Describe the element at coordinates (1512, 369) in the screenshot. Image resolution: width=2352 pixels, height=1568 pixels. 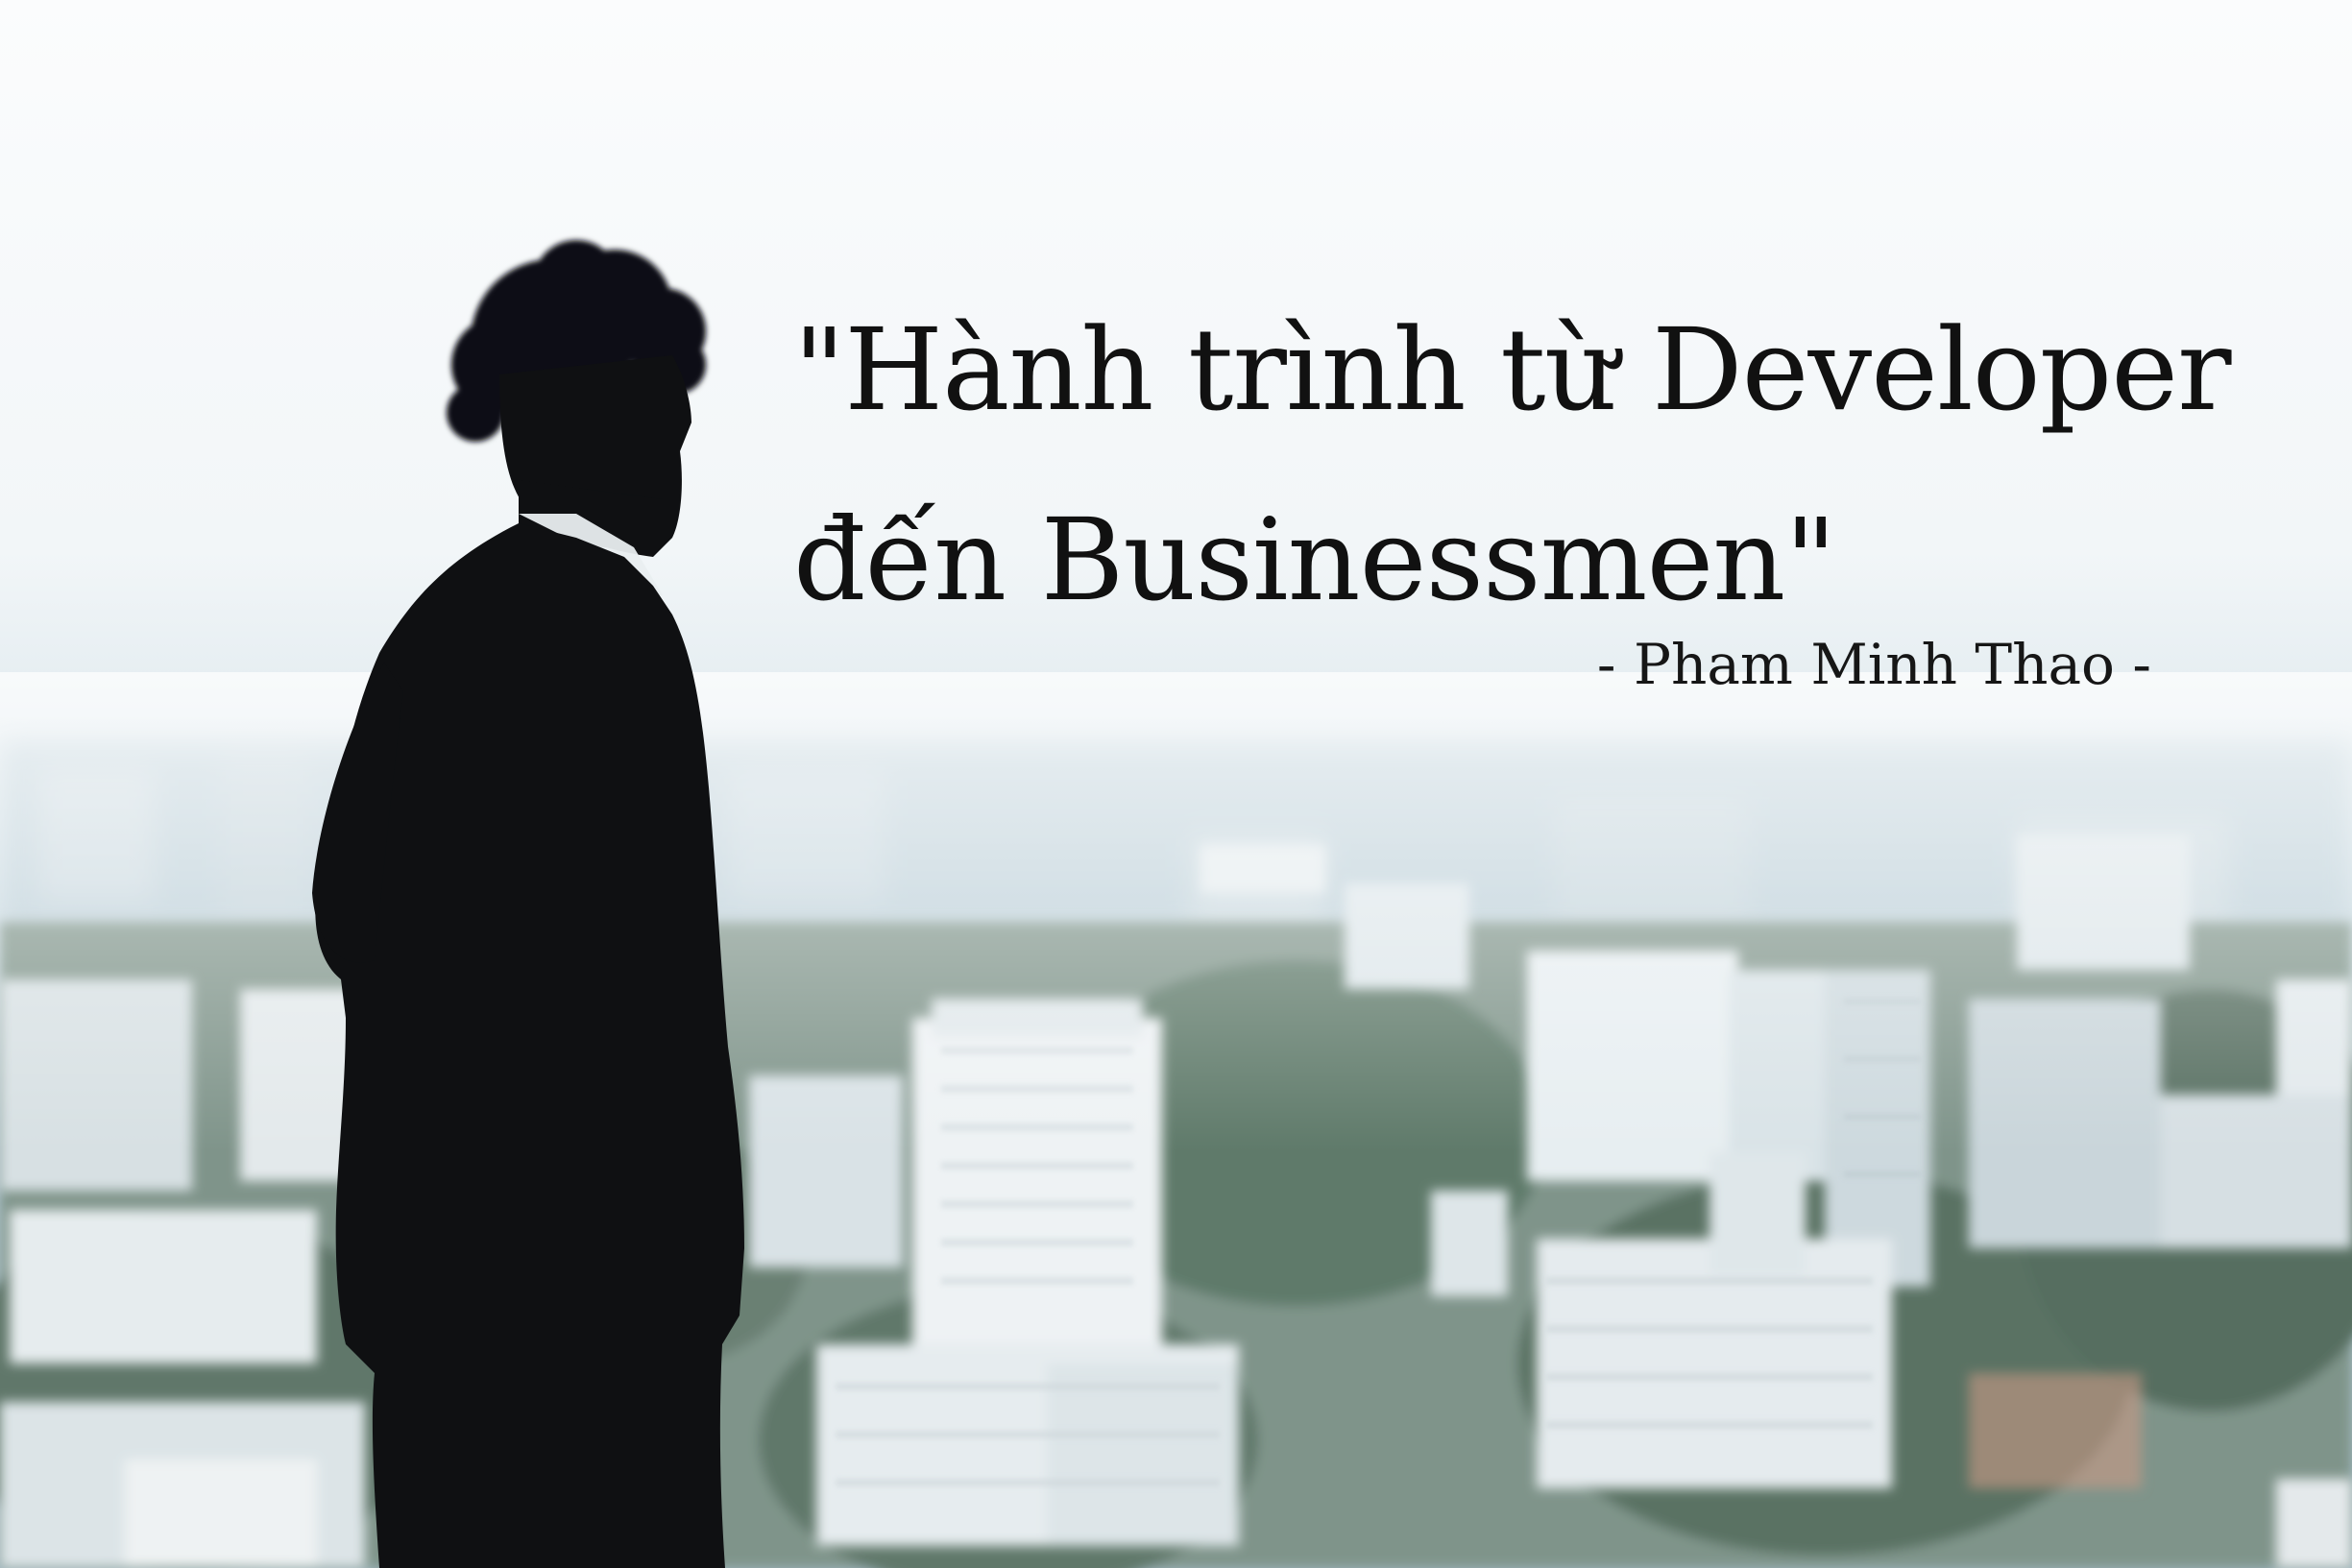
I see `quote-line-1: "Hành trình từ Developer` at that location.